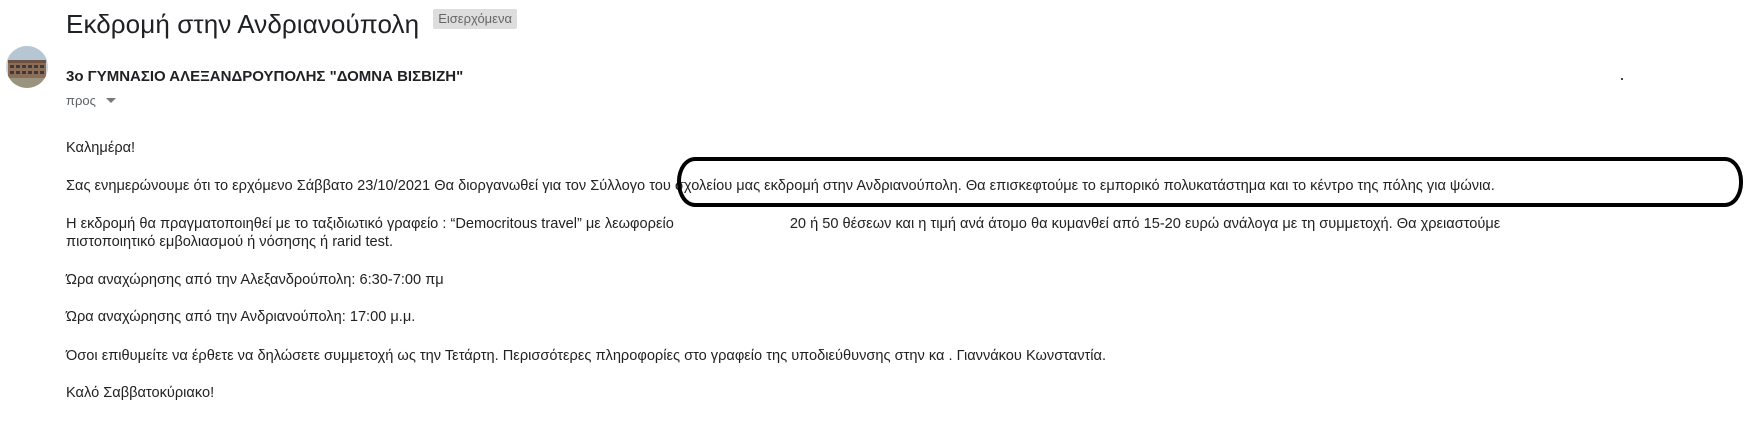 This screenshot has width=1748, height=426. I want to click on school-building-avatar-icon, so click(27, 67).